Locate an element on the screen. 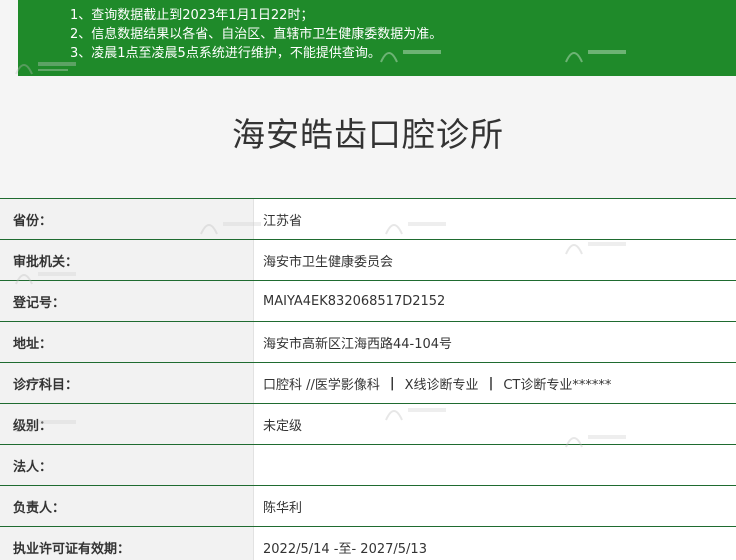  table-row: 级别： 未定级 is located at coordinates (368, 424).